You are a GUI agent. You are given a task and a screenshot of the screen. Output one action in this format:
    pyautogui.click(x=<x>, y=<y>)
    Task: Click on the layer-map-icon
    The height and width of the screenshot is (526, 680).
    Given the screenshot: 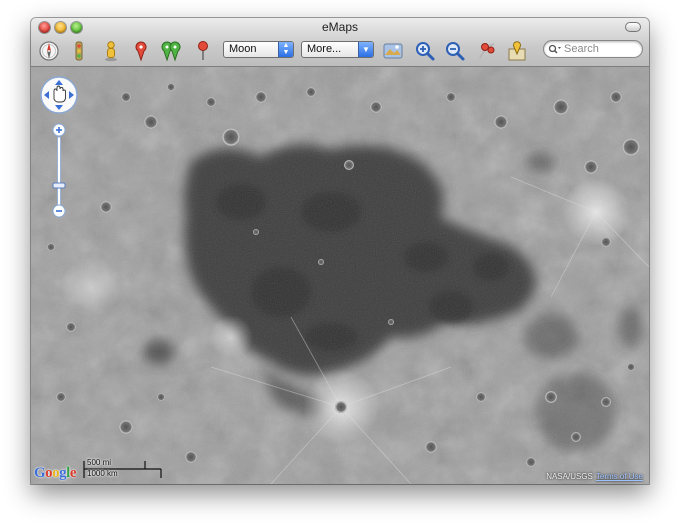 What is the action you would take?
    pyautogui.click(x=393, y=51)
    